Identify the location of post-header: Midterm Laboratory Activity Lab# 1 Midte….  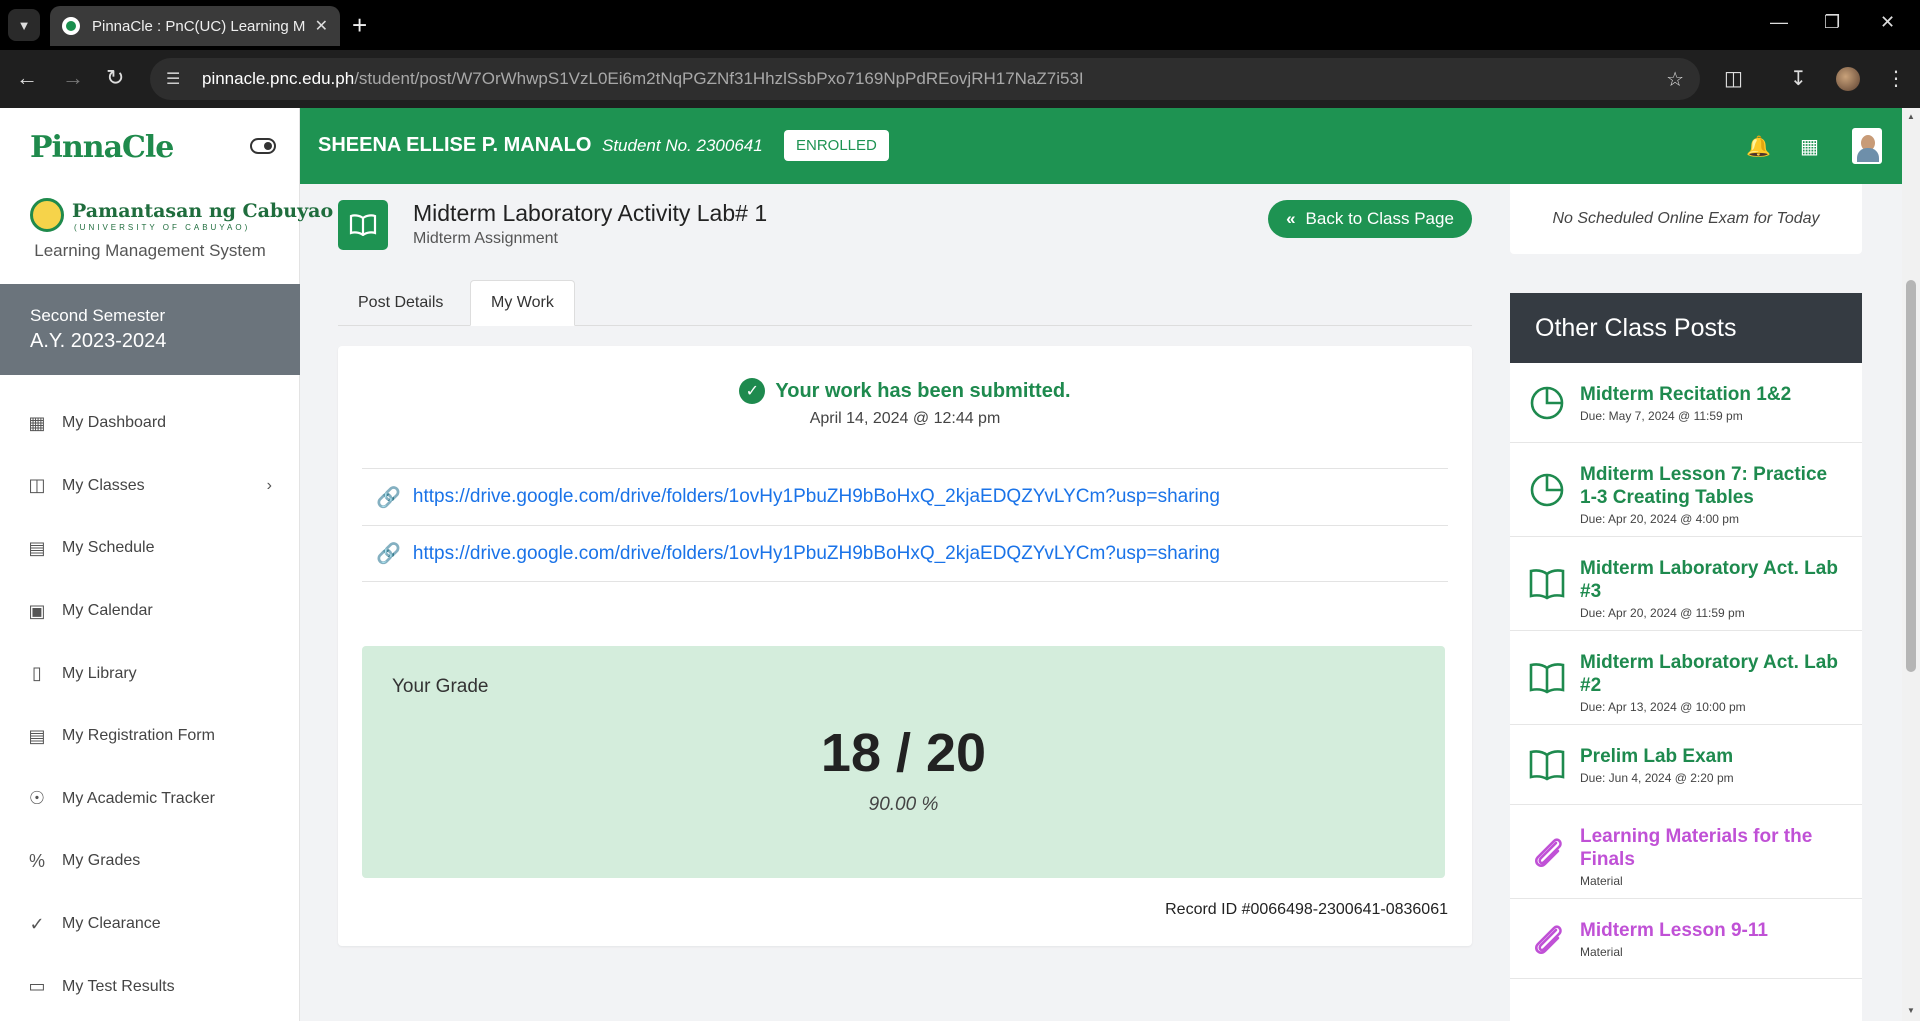
(905, 224).